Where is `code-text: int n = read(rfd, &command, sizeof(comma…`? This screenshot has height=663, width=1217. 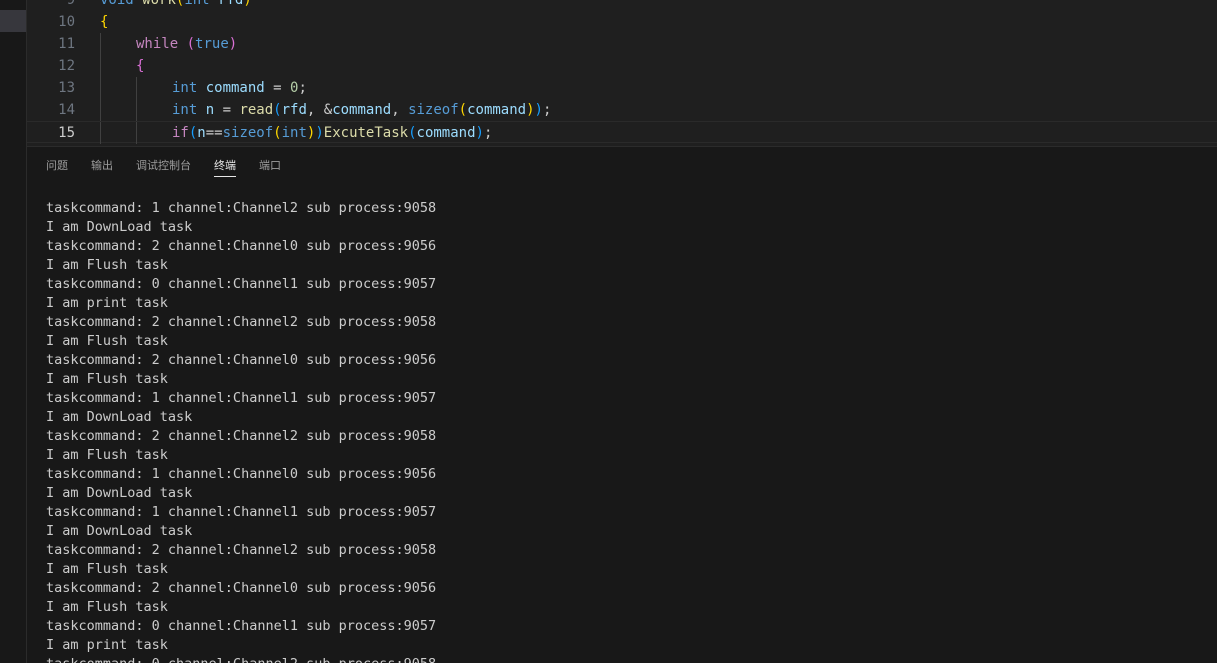 code-text: int n = read(rfd, &command, sizeof(comma… is located at coordinates (361, 110).